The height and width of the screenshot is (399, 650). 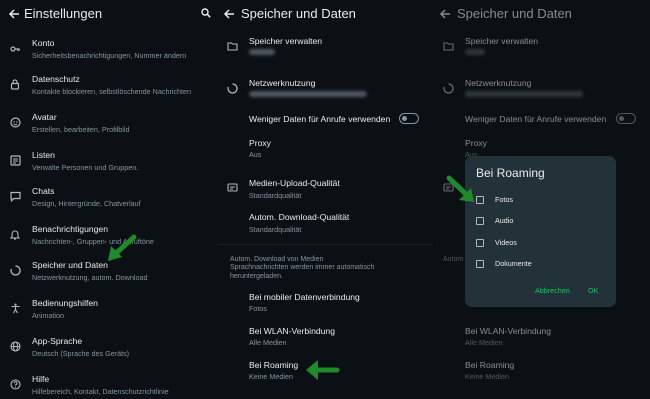 I want to click on settings-item-title: Chats, so click(x=43, y=191).